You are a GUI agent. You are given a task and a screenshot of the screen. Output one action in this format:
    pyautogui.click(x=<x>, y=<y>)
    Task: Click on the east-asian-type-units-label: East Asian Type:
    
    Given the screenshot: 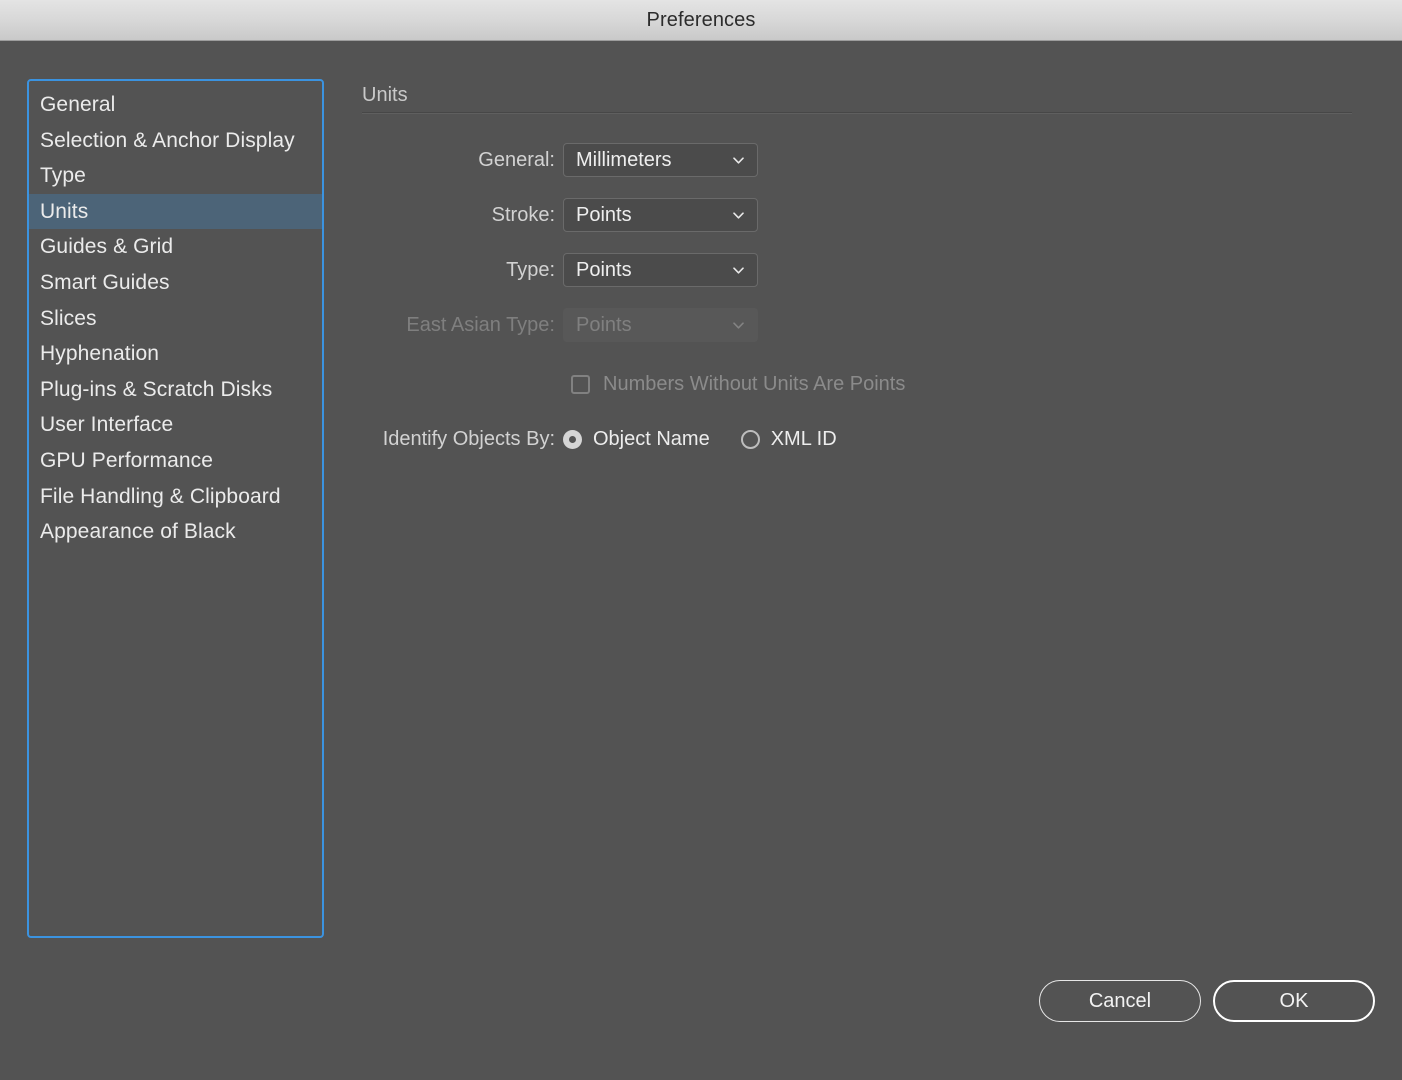 What is the action you would take?
    pyautogui.click(x=480, y=324)
    